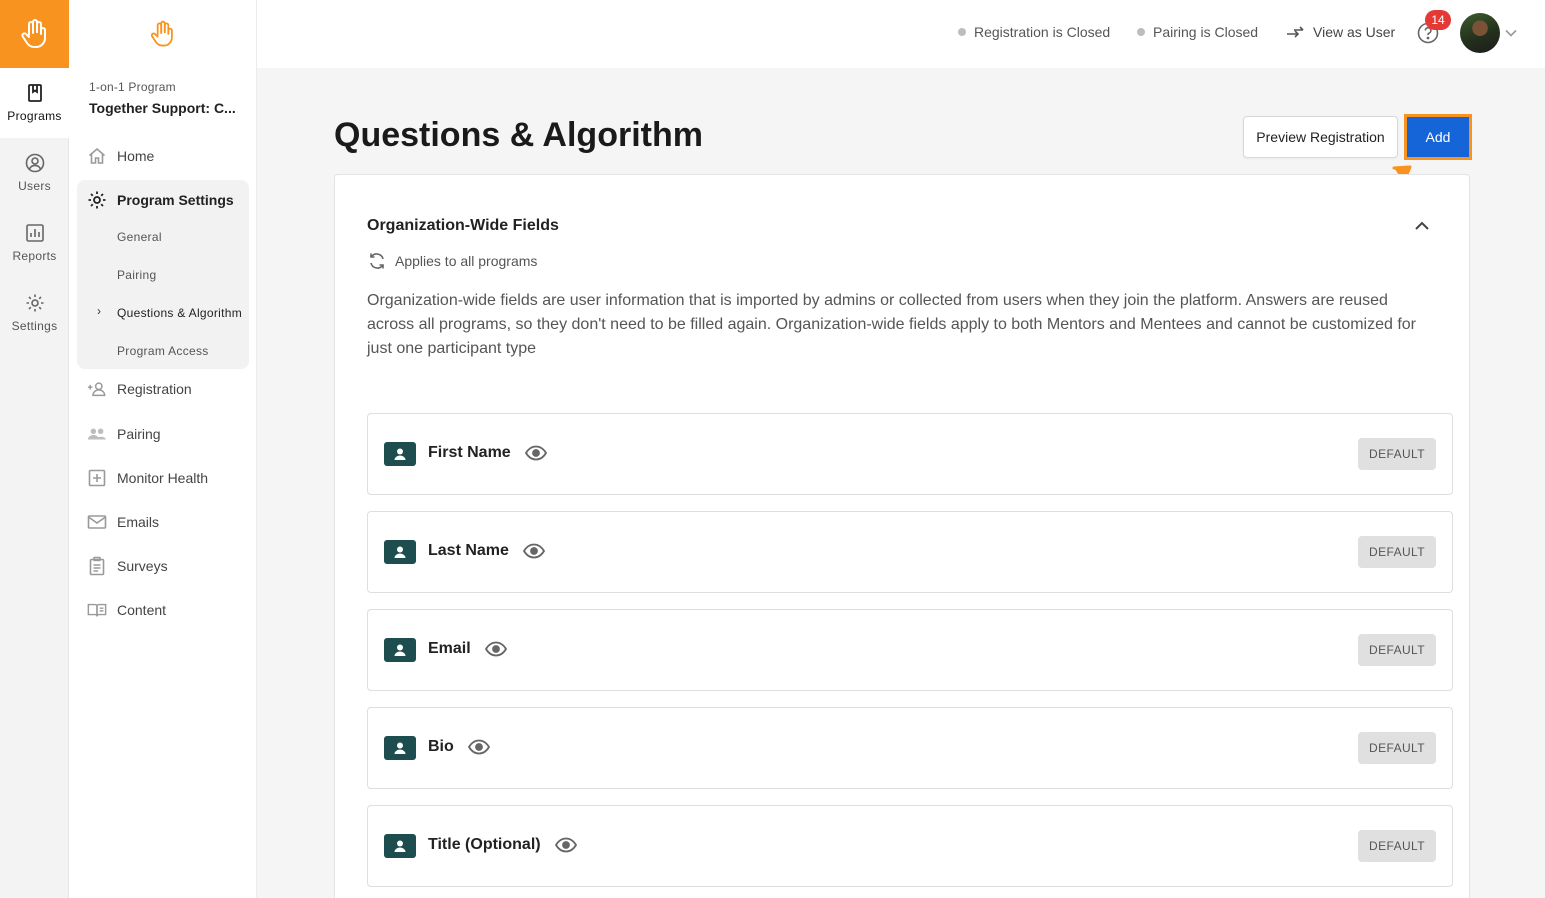  Describe the element at coordinates (34, 93) in the screenshot. I see `book-icon` at that location.